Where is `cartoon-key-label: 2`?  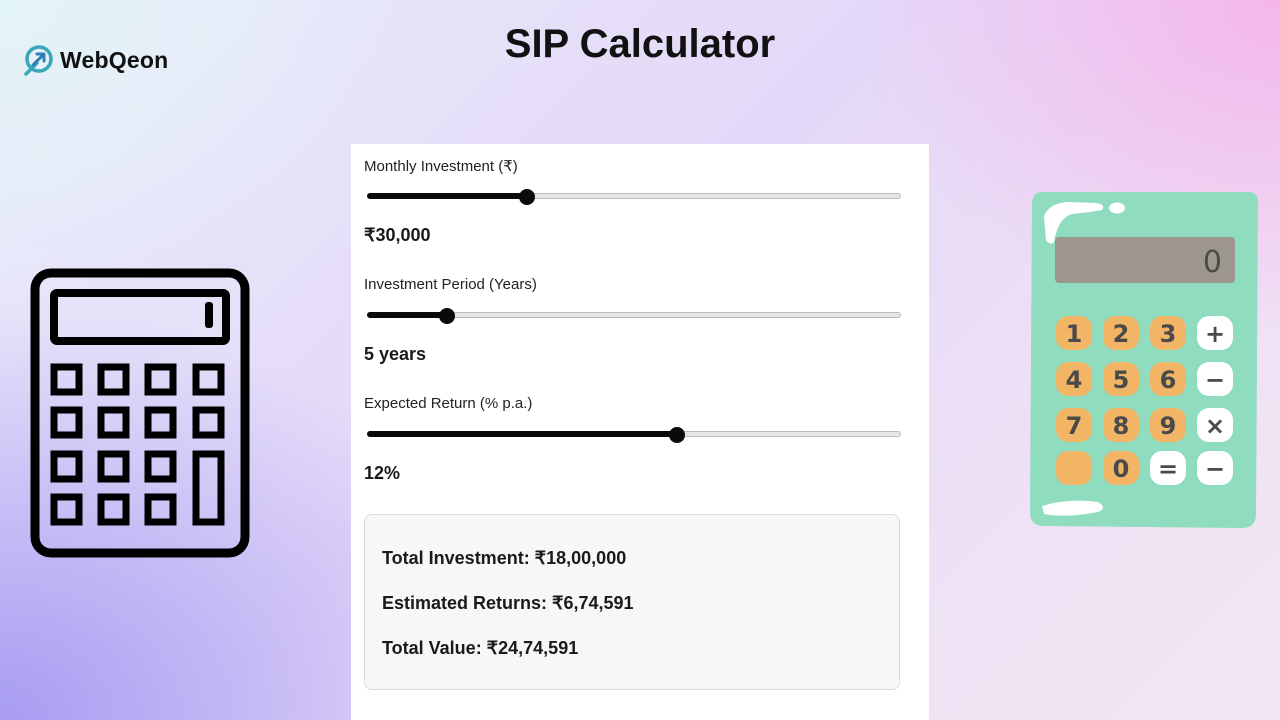
cartoon-key-label: 2 is located at coordinates (1121, 334).